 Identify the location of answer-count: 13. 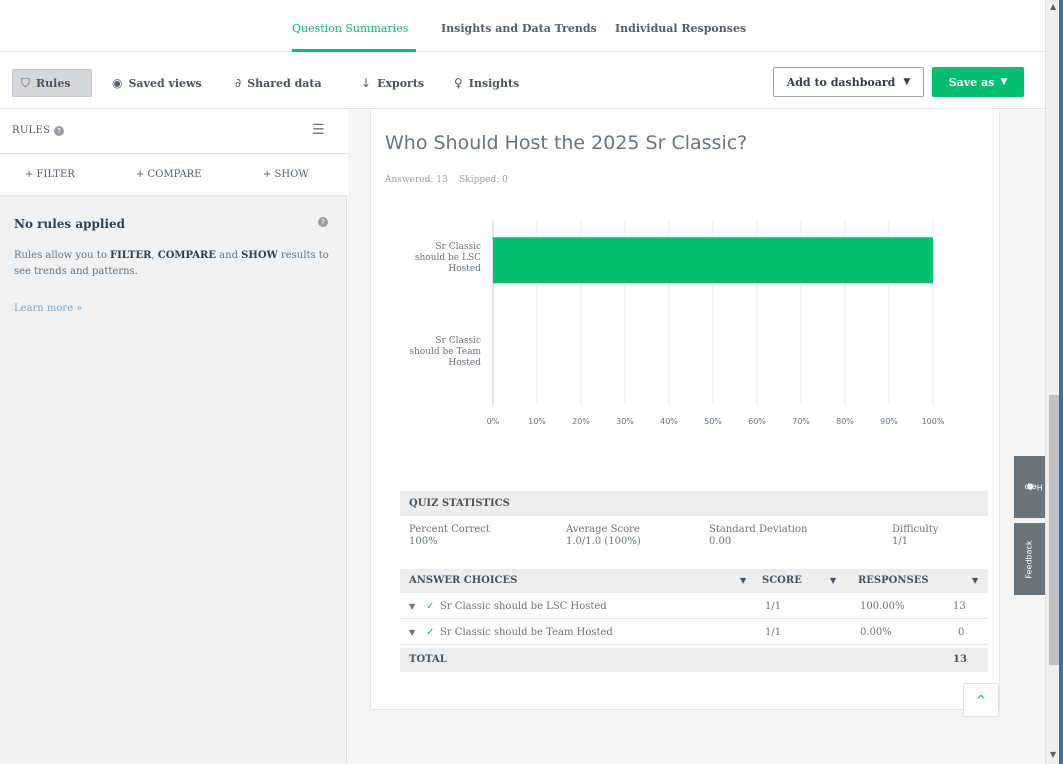
(959, 606).